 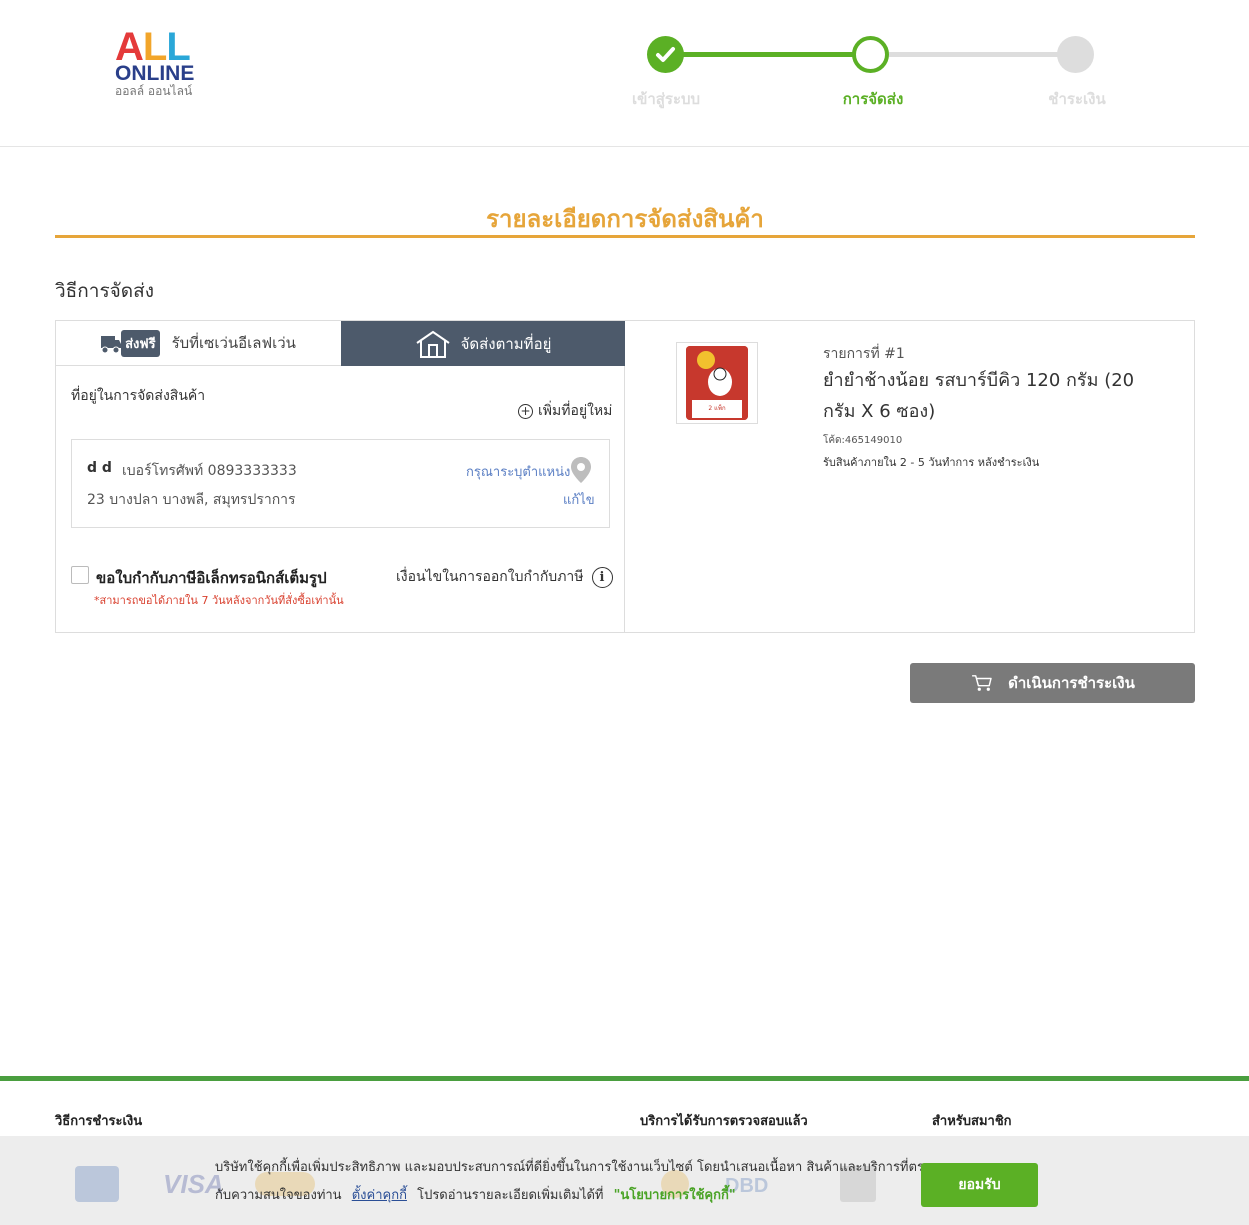 What do you see at coordinates (666, 99) in the screenshot?
I see `step-login-label: เข้าสู่ระบบ` at bounding box center [666, 99].